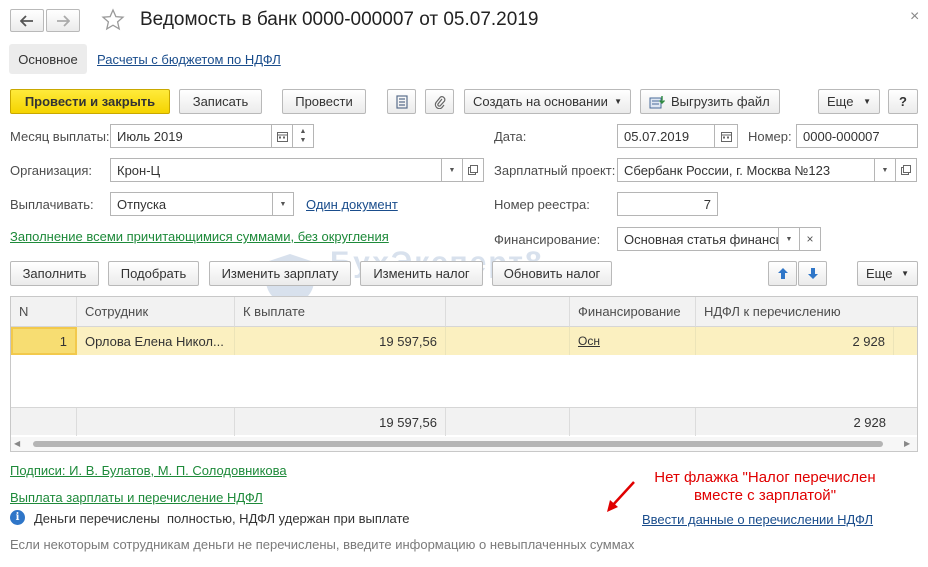 Image resolution: width=928 pixels, height=567 pixels. Describe the element at coordinates (666, 136) in the screenshot. I see `date-field: 05.07.2019` at that location.